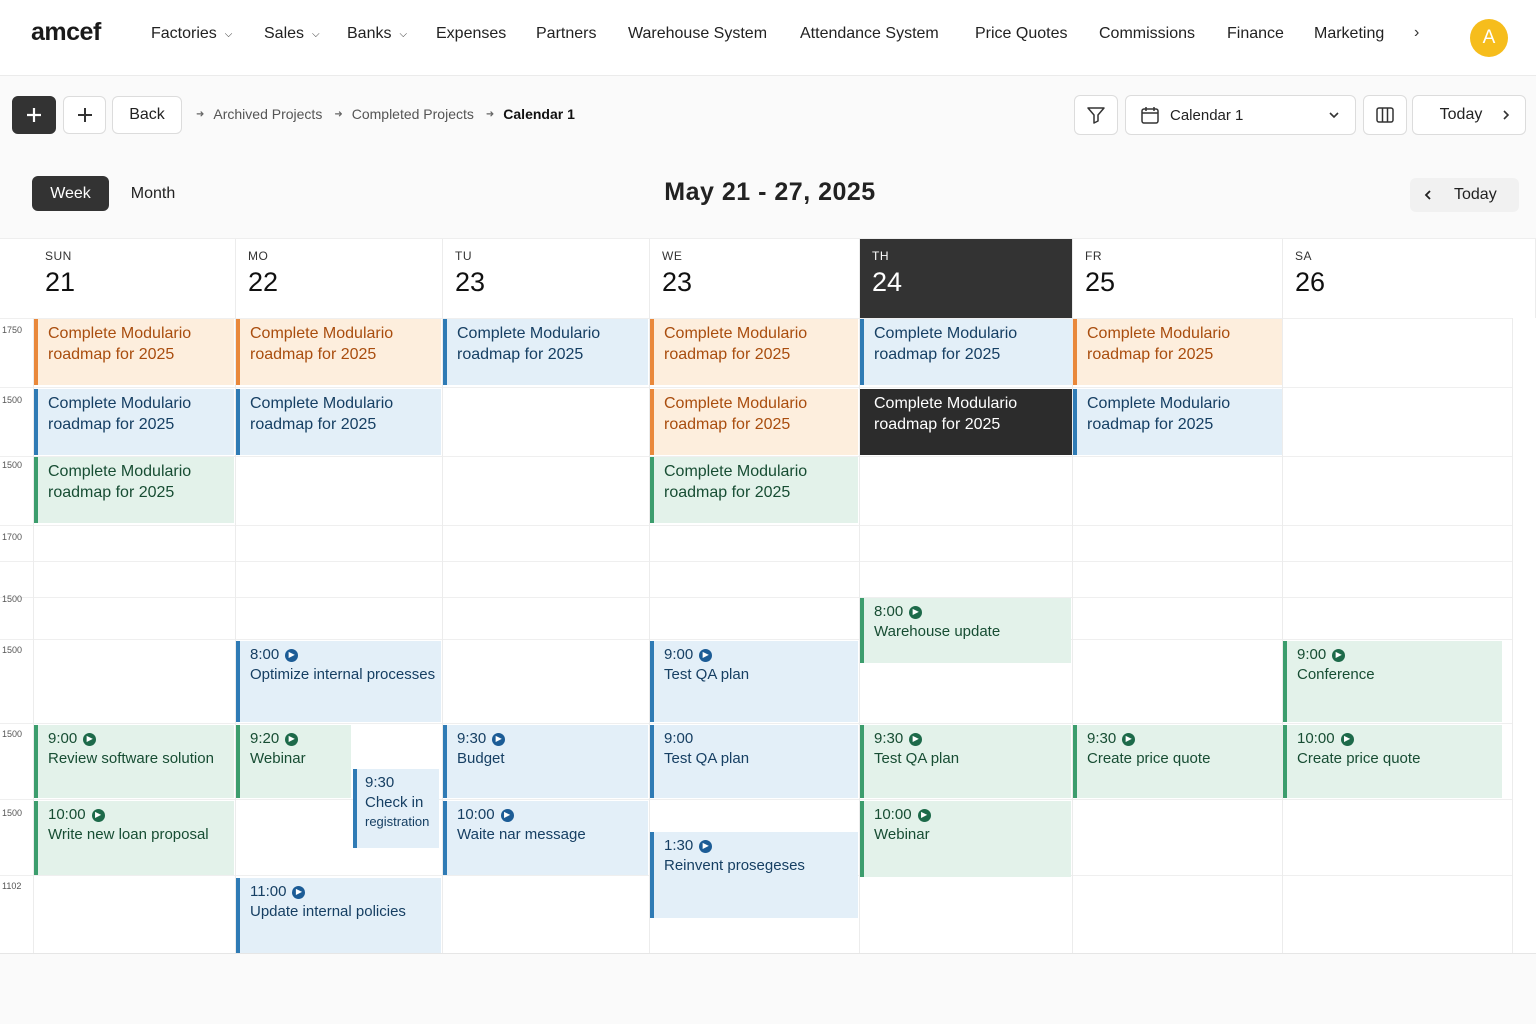  What do you see at coordinates (679, 845) in the screenshot?
I see `event-time-text: 1:30` at bounding box center [679, 845].